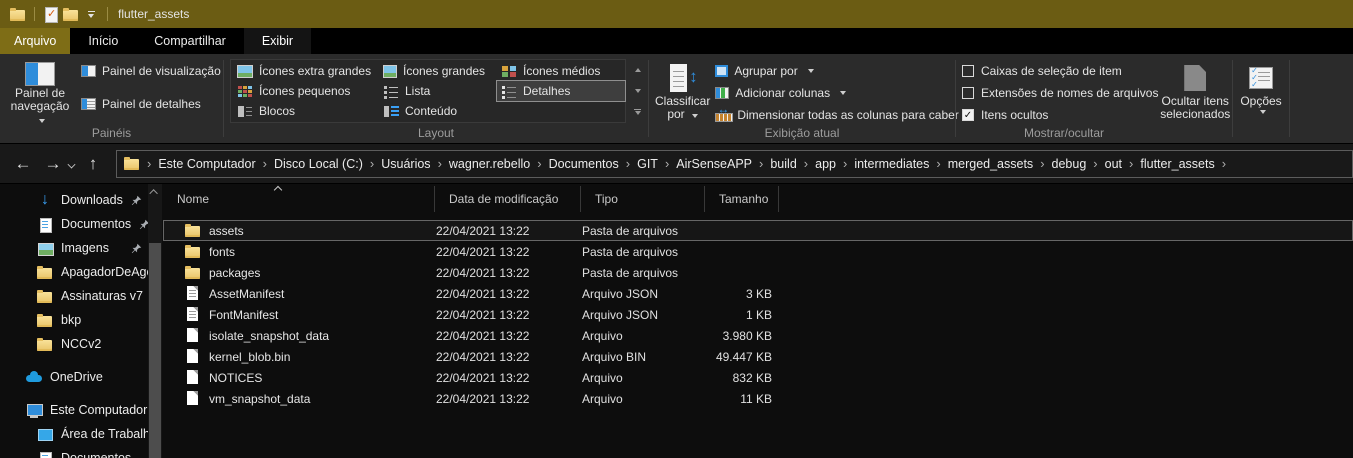 This screenshot has width=1353, height=458. Describe the element at coordinates (561, 71) in the screenshot. I see `layout-option: Ícones médios` at that location.